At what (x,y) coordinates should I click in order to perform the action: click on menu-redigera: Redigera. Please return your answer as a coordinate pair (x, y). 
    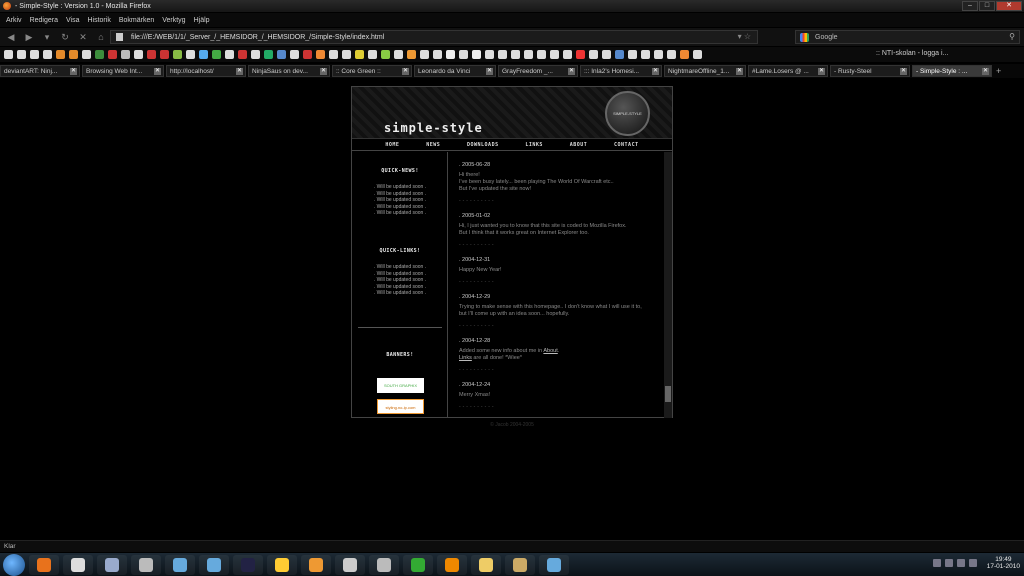
    Looking at the image, I should click on (44, 20).